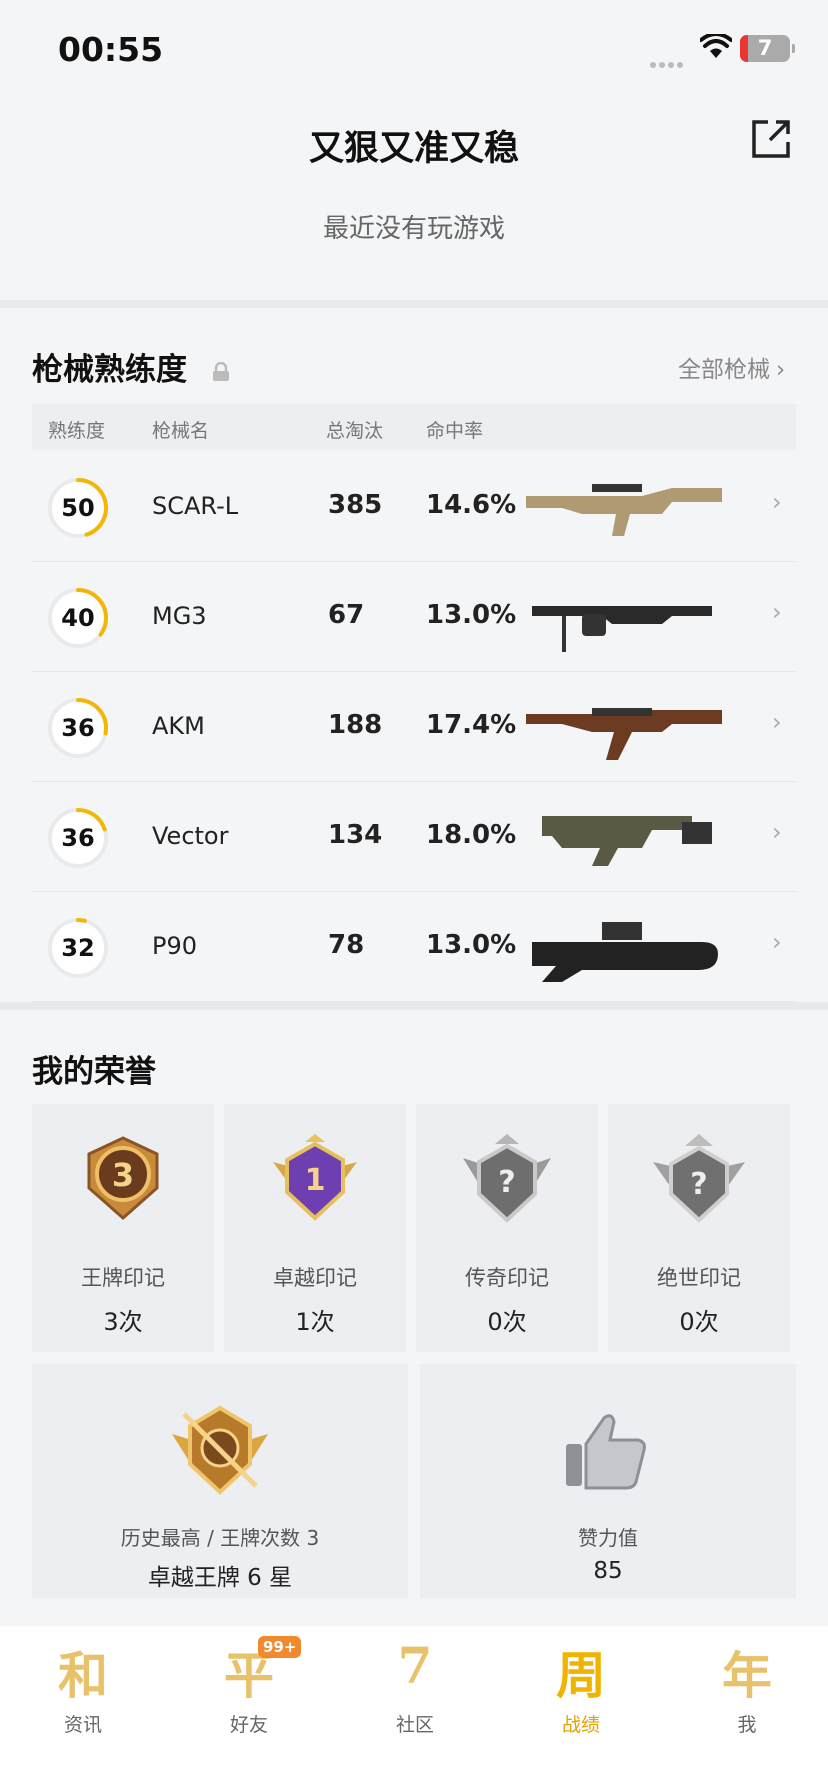  What do you see at coordinates (109, 370) in the screenshot?
I see `weapons-title: 枪械熟练度` at bounding box center [109, 370].